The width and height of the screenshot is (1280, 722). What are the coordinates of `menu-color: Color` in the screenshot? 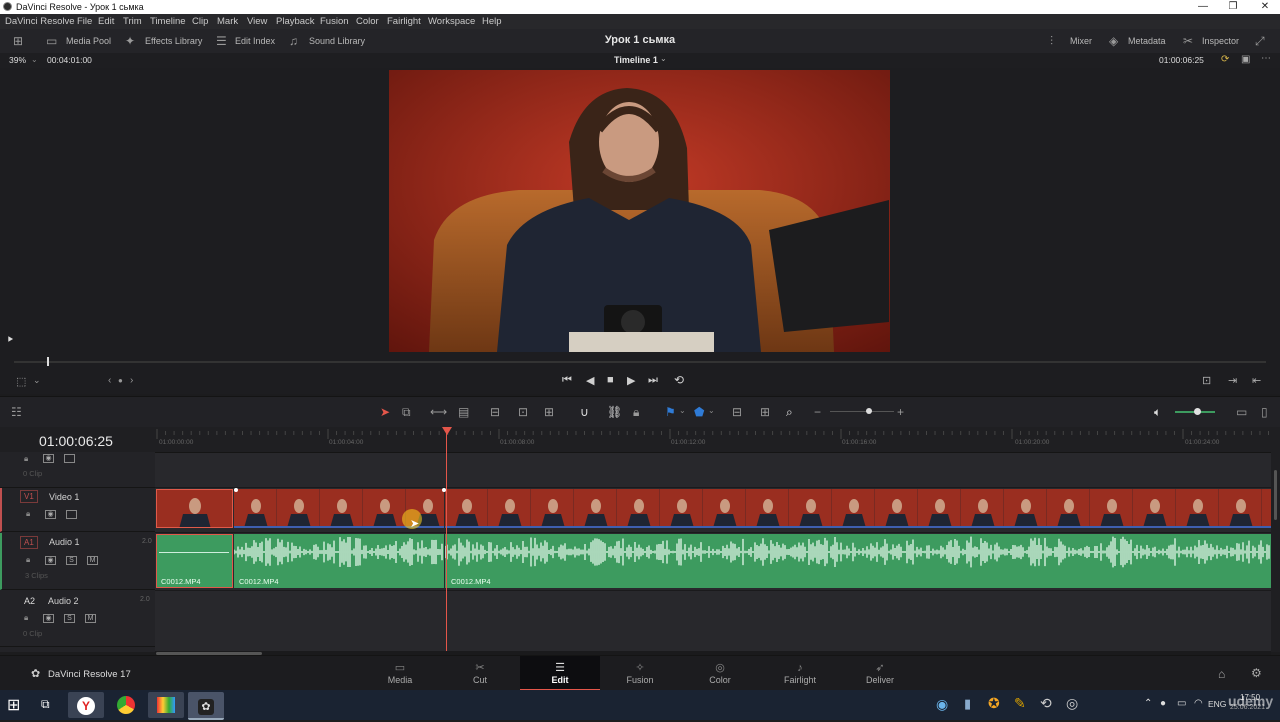 It's located at (367, 21).